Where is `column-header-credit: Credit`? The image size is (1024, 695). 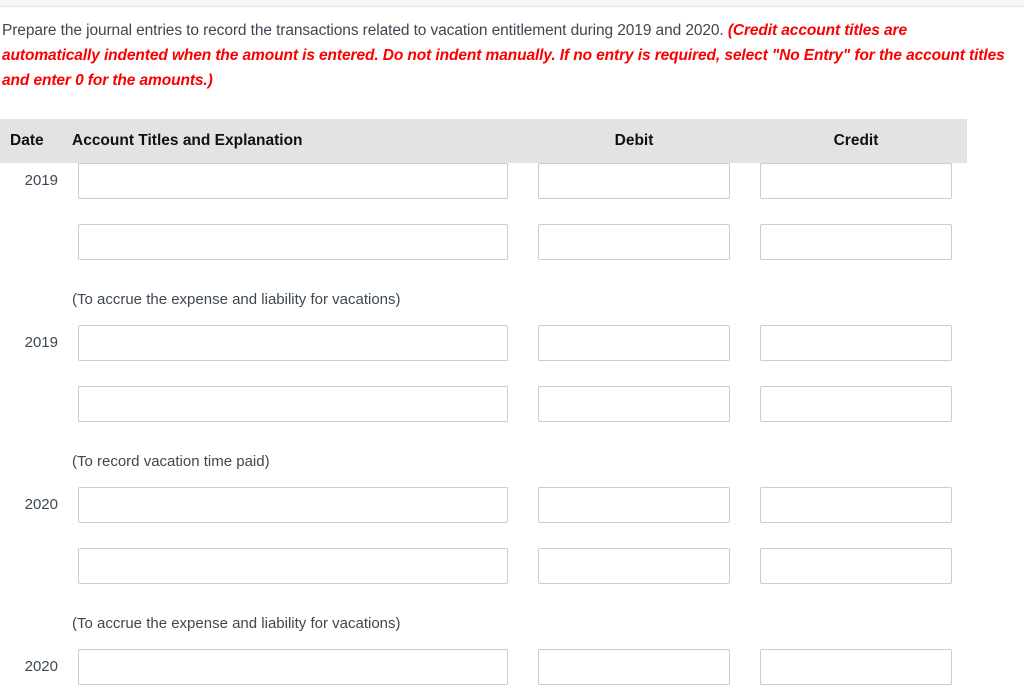 column-header-credit: Credit is located at coordinates (856, 140).